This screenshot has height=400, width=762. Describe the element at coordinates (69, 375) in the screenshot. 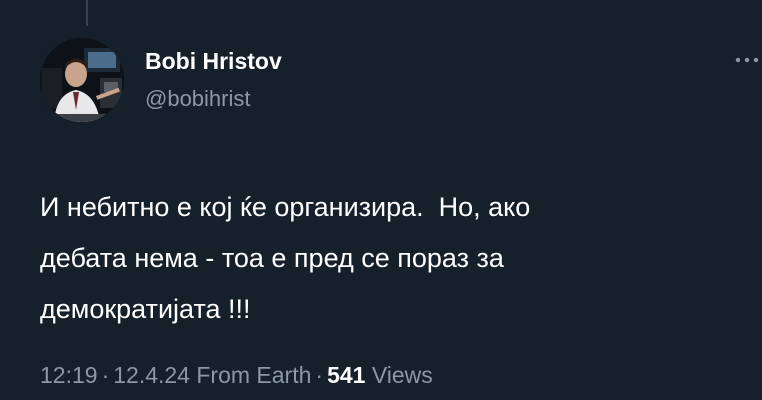

I see `tweet-time: 12:19` at that location.